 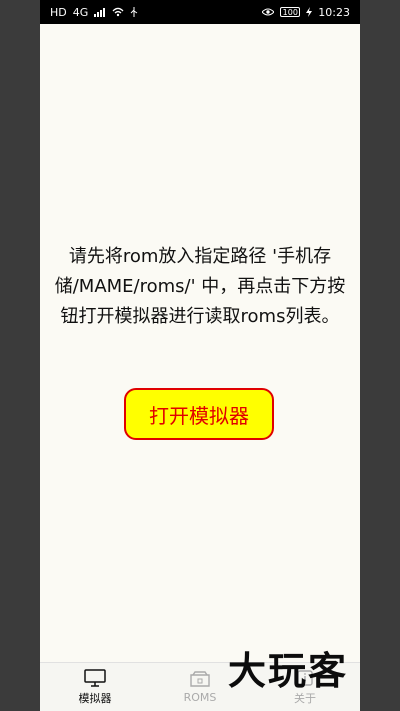 What do you see at coordinates (58, 12) in the screenshot?
I see `hd-label: HD` at bounding box center [58, 12].